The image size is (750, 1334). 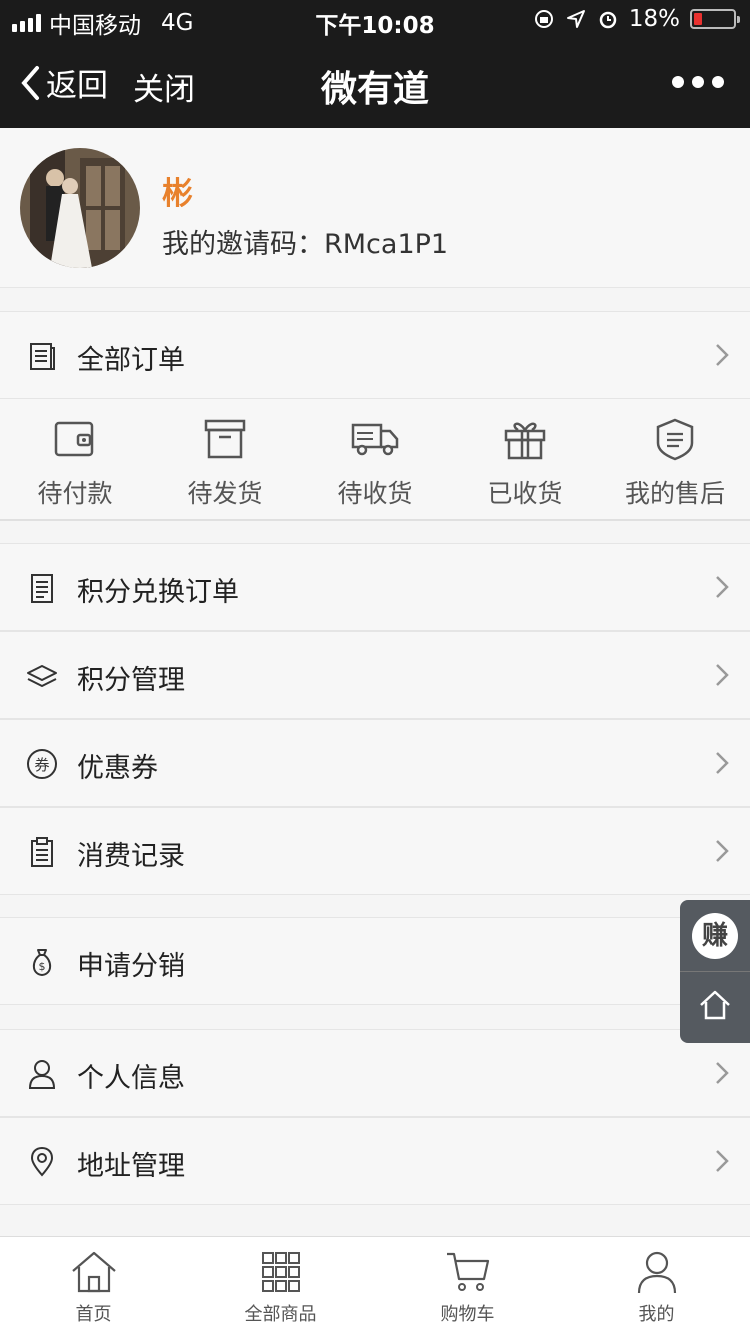 What do you see at coordinates (575, 19) in the screenshot?
I see `location-icon` at bounding box center [575, 19].